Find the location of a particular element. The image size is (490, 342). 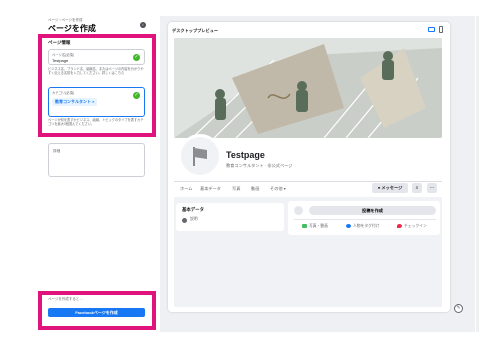

avatar is located at coordinates (298, 210).